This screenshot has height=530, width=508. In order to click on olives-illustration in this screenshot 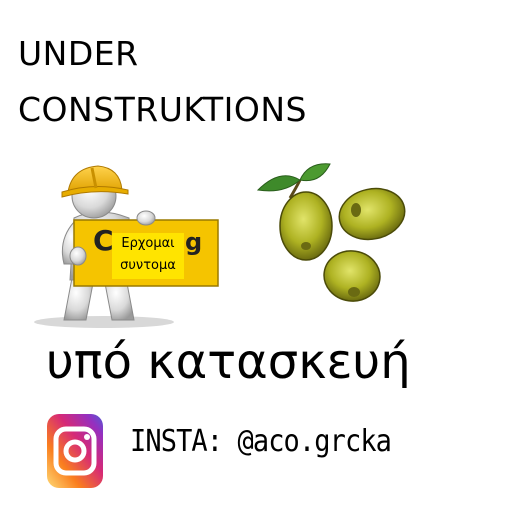, I will do `click(331, 232)`.